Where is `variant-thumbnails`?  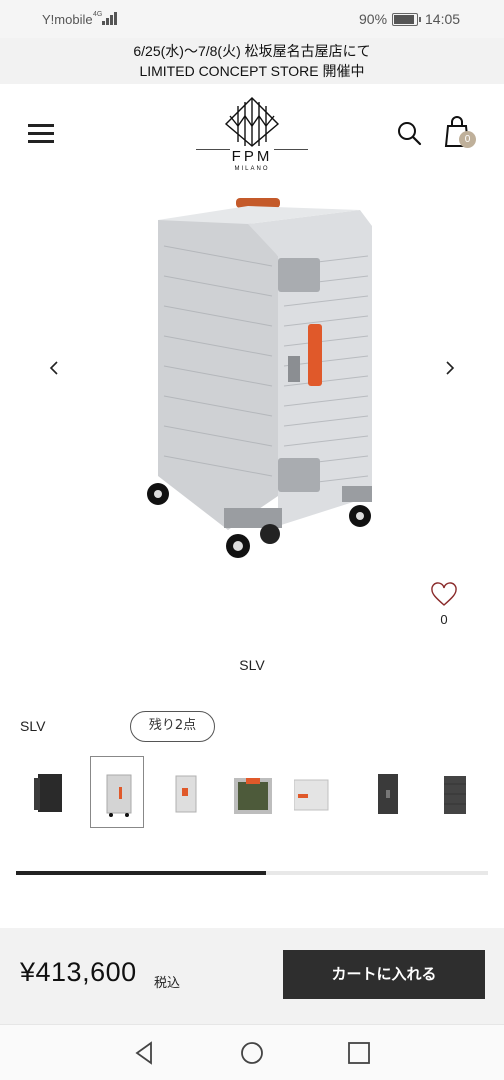 variant-thumbnails is located at coordinates (260, 793).